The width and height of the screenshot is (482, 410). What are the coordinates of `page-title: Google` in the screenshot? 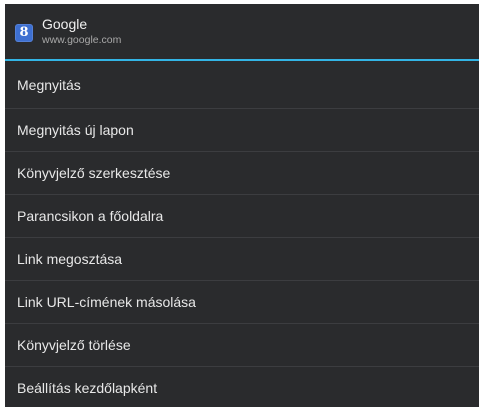 It's located at (65, 24).